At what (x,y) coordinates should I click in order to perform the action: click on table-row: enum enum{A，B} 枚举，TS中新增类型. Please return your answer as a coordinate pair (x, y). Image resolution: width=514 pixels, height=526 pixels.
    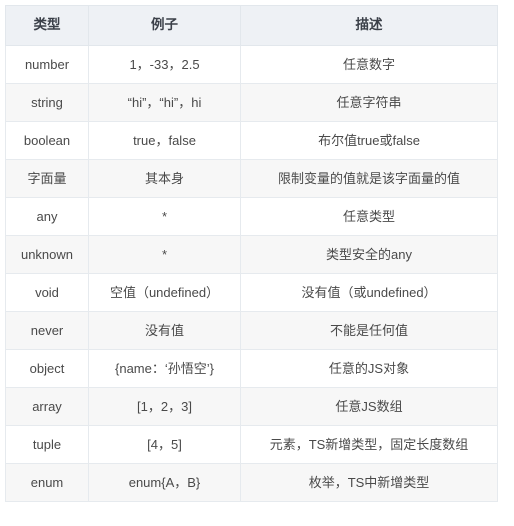
    Looking at the image, I should click on (251, 482).